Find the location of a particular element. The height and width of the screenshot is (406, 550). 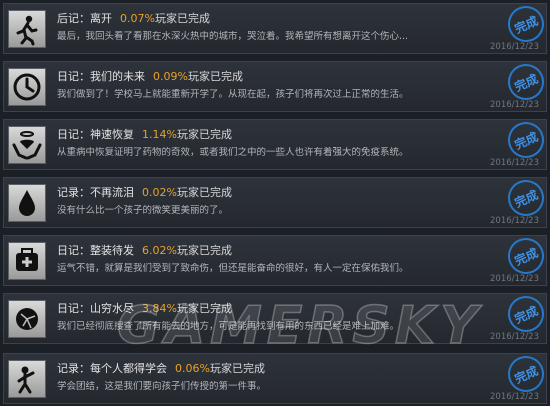

completion-percent: 0.09% is located at coordinates (170, 76).